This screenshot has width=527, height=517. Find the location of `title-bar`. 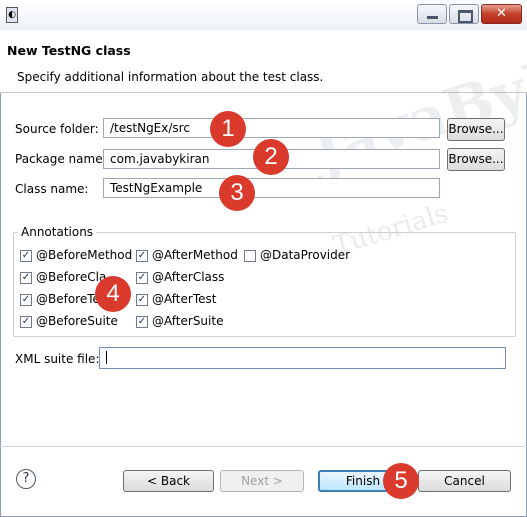

title-bar is located at coordinates (263, 15).